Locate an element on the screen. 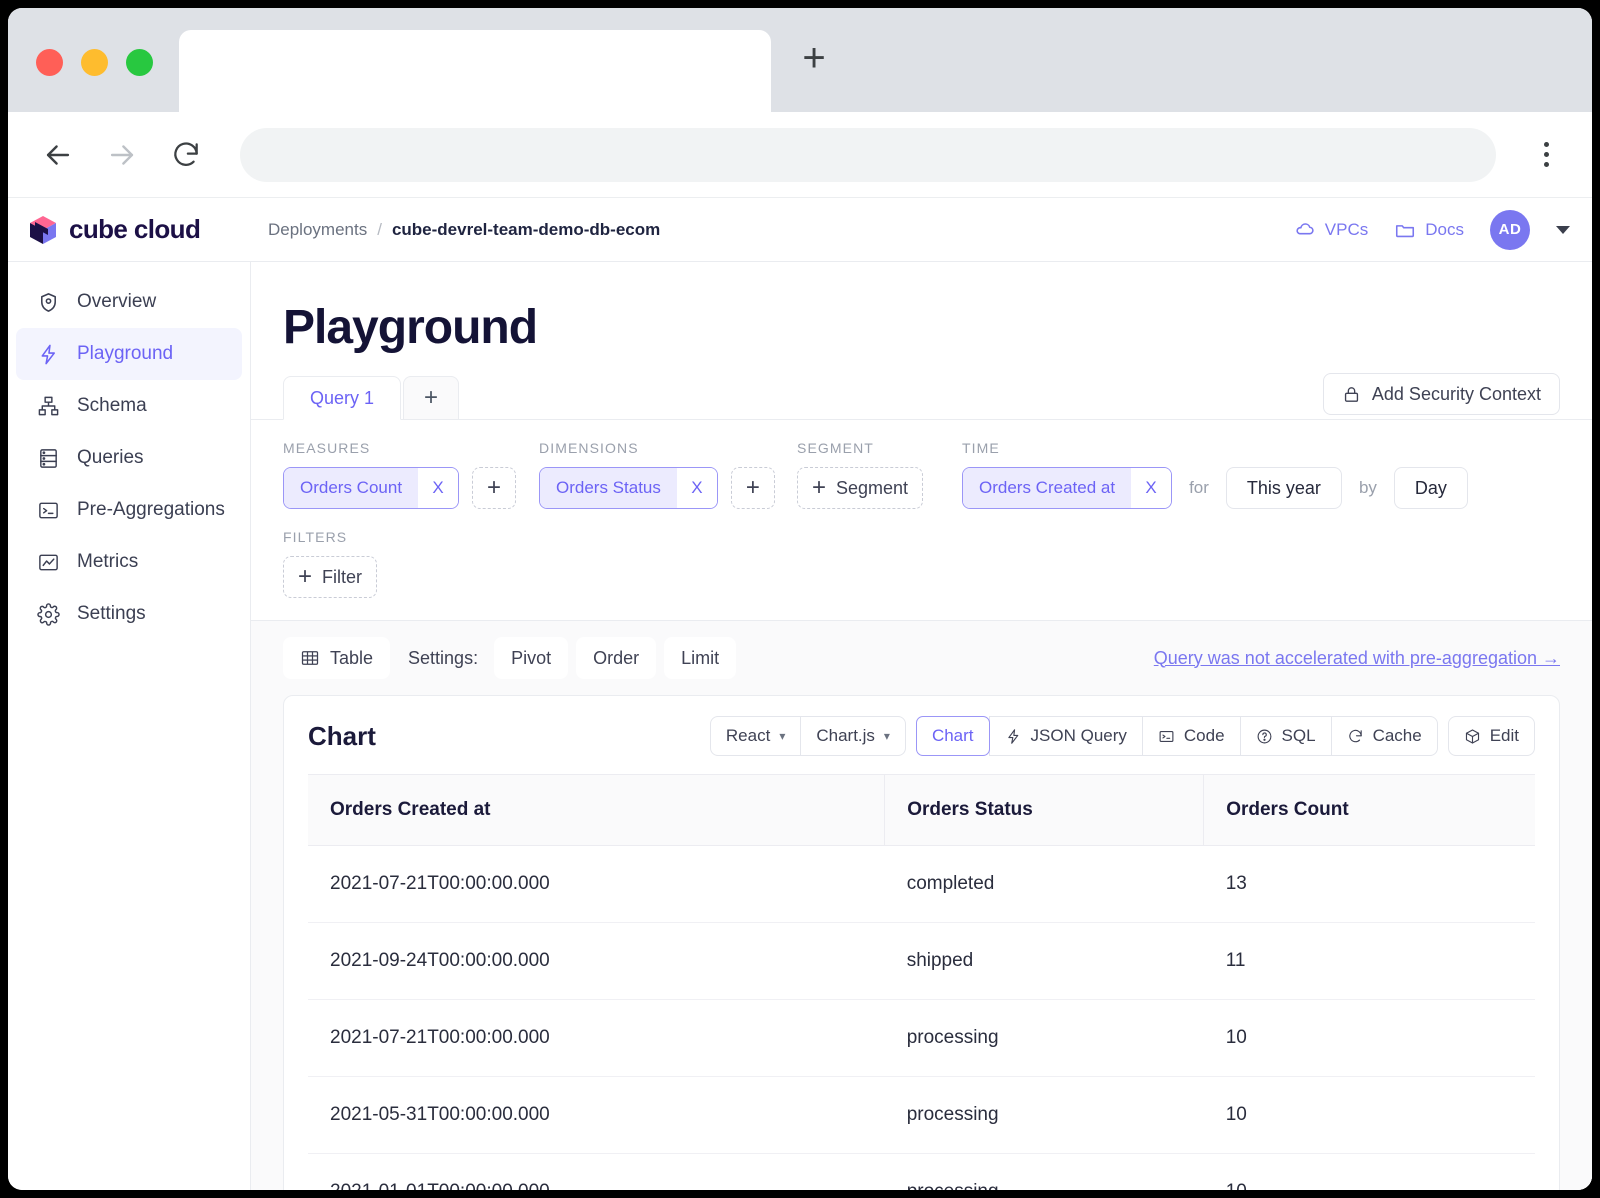 This screenshot has height=1198, width=1600. sidebar-item-queries: Queries is located at coordinates (129, 458).